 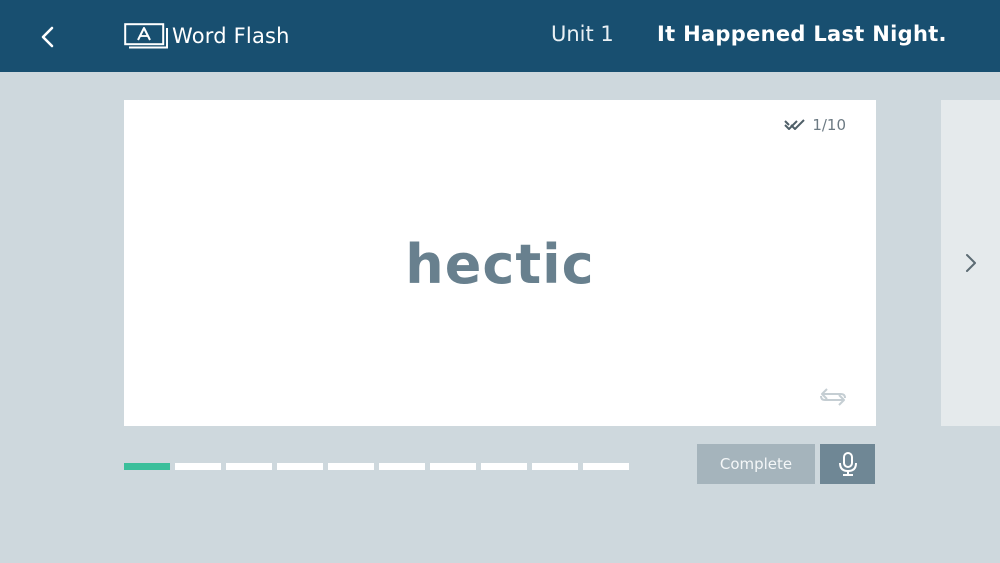 I want to click on back-button, so click(x=47, y=37).